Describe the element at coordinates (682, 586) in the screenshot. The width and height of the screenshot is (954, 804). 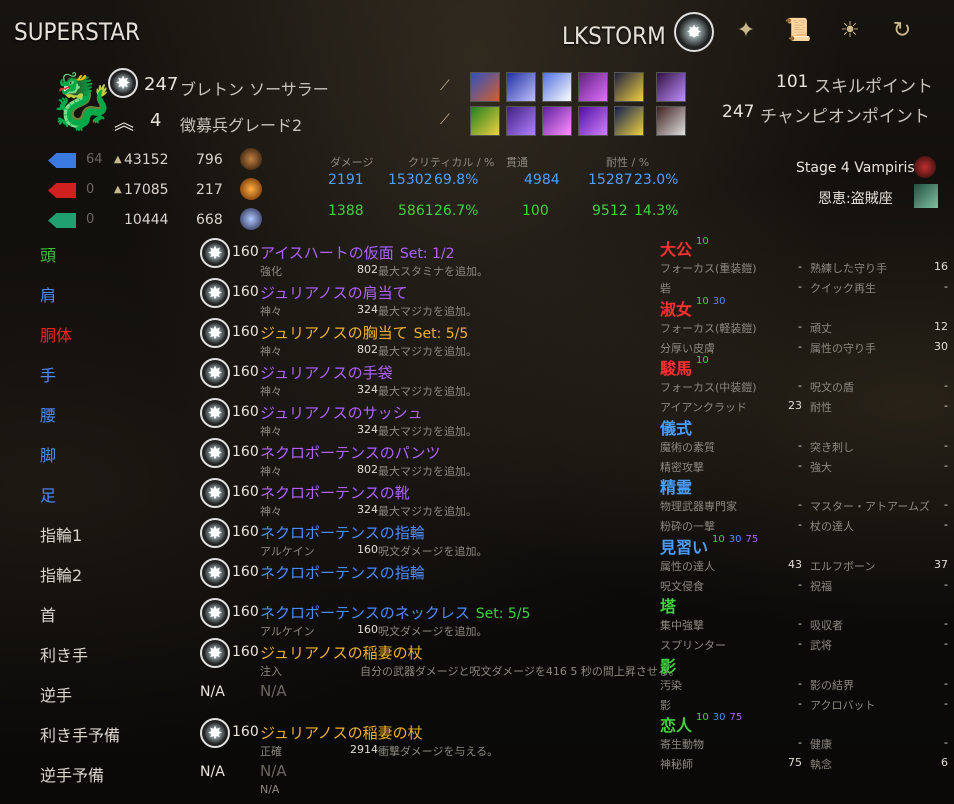
I see `champion-skill-name: 呪文侵食` at that location.